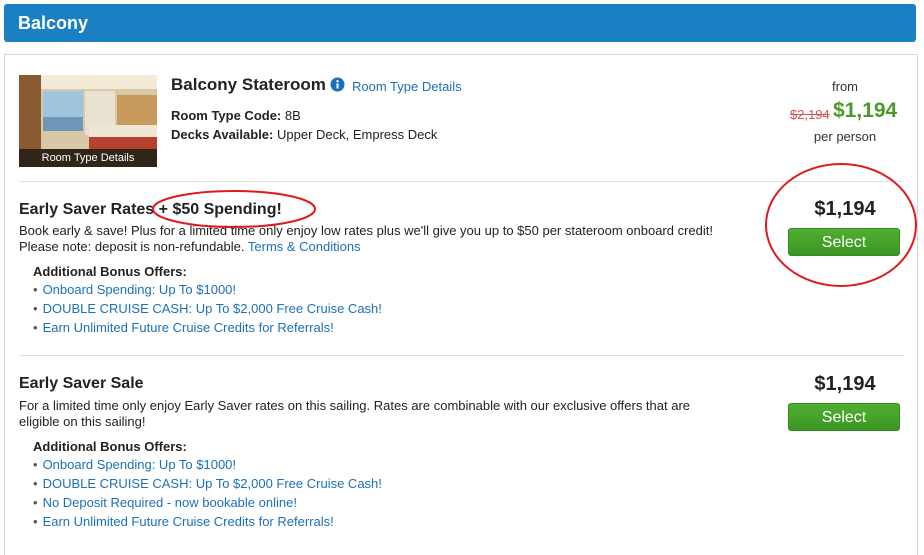  Describe the element at coordinates (53, 23) in the screenshot. I see `section-title: Balcony` at that location.